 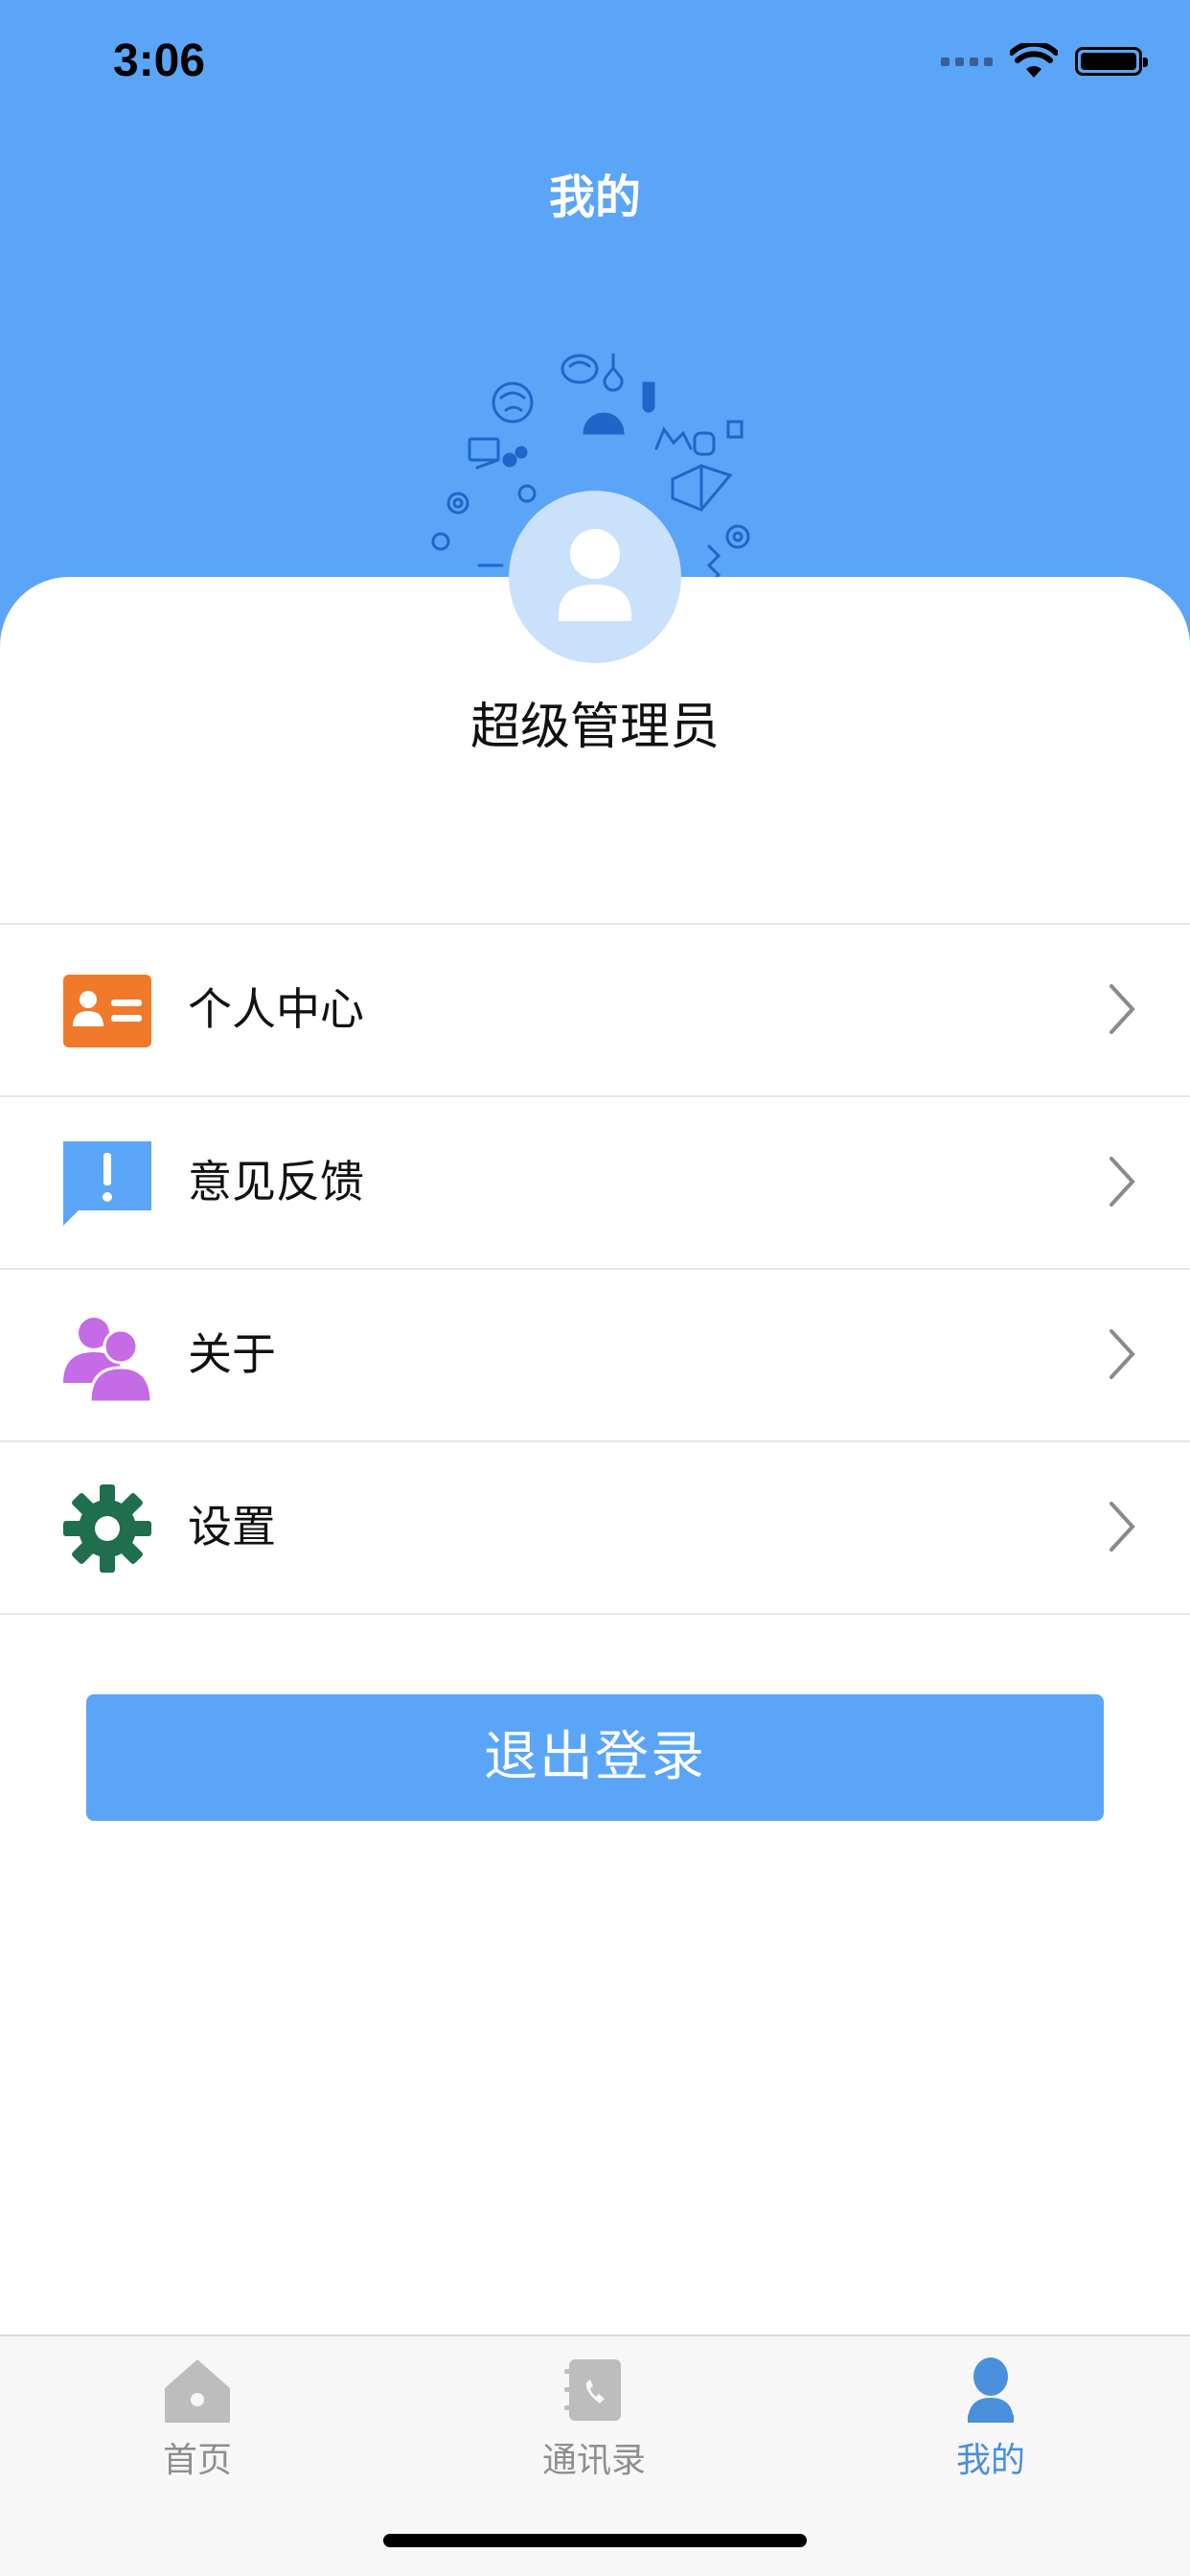 I want to click on feedback-icon, so click(x=107, y=1183).